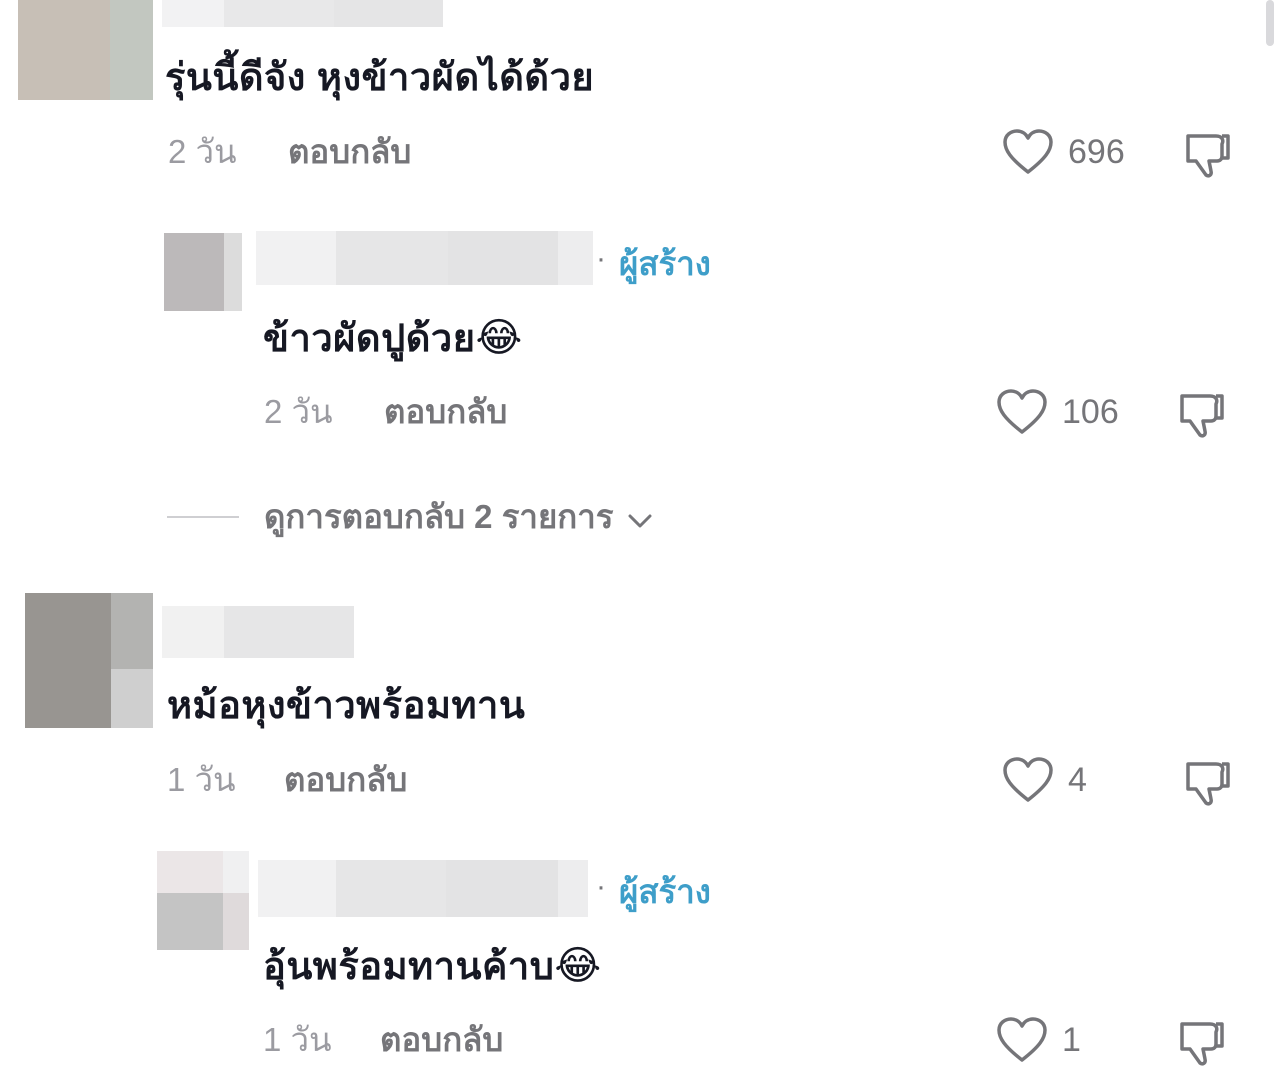 The height and width of the screenshot is (1081, 1280). Describe the element at coordinates (369, 339) in the screenshot. I see `reply-text-content: ข้าวผัดปูด้วย` at that location.